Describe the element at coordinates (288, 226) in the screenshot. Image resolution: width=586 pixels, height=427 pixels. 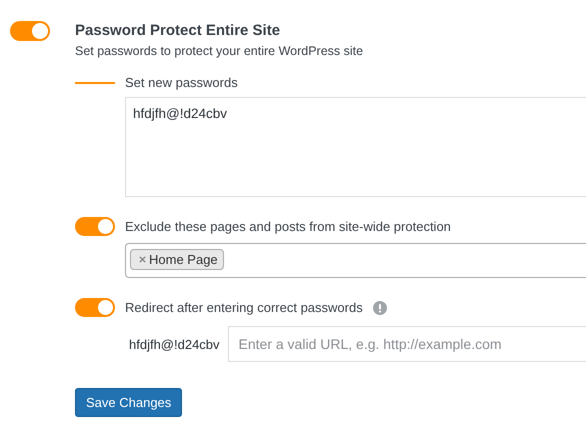
I see `option-label: Exclude these pages and posts from site-wide protection` at that location.